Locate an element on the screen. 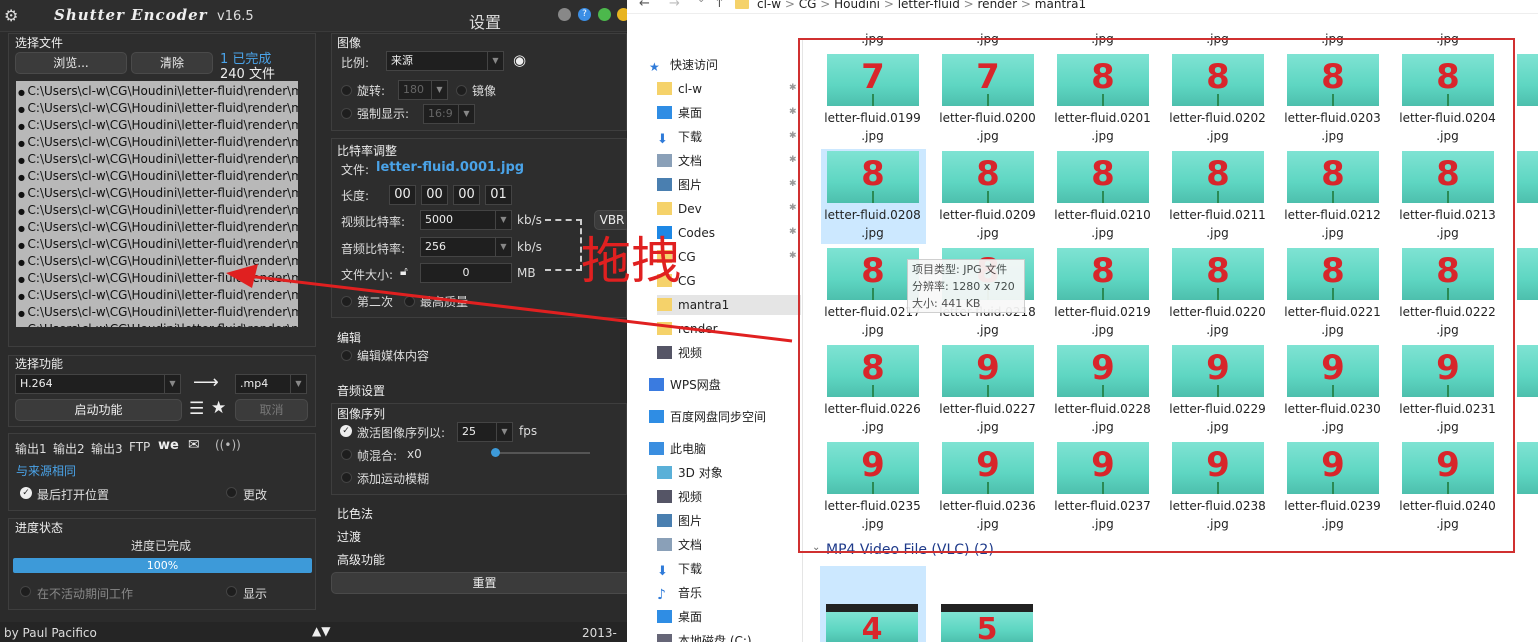  drag-arrow-overlay is located at coordinates (509, 303).